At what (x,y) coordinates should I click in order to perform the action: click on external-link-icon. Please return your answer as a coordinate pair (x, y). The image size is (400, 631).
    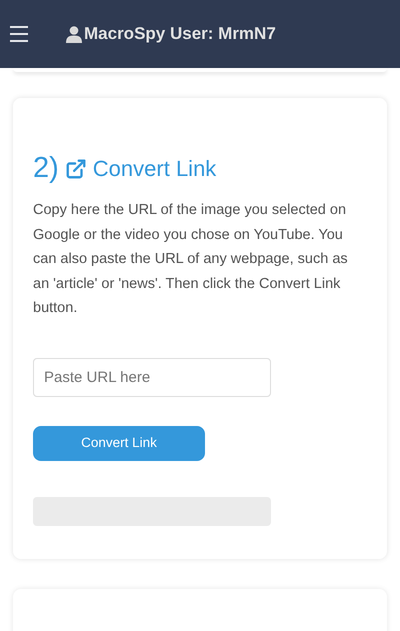
    Looking at the image, I should click on (75, 169).